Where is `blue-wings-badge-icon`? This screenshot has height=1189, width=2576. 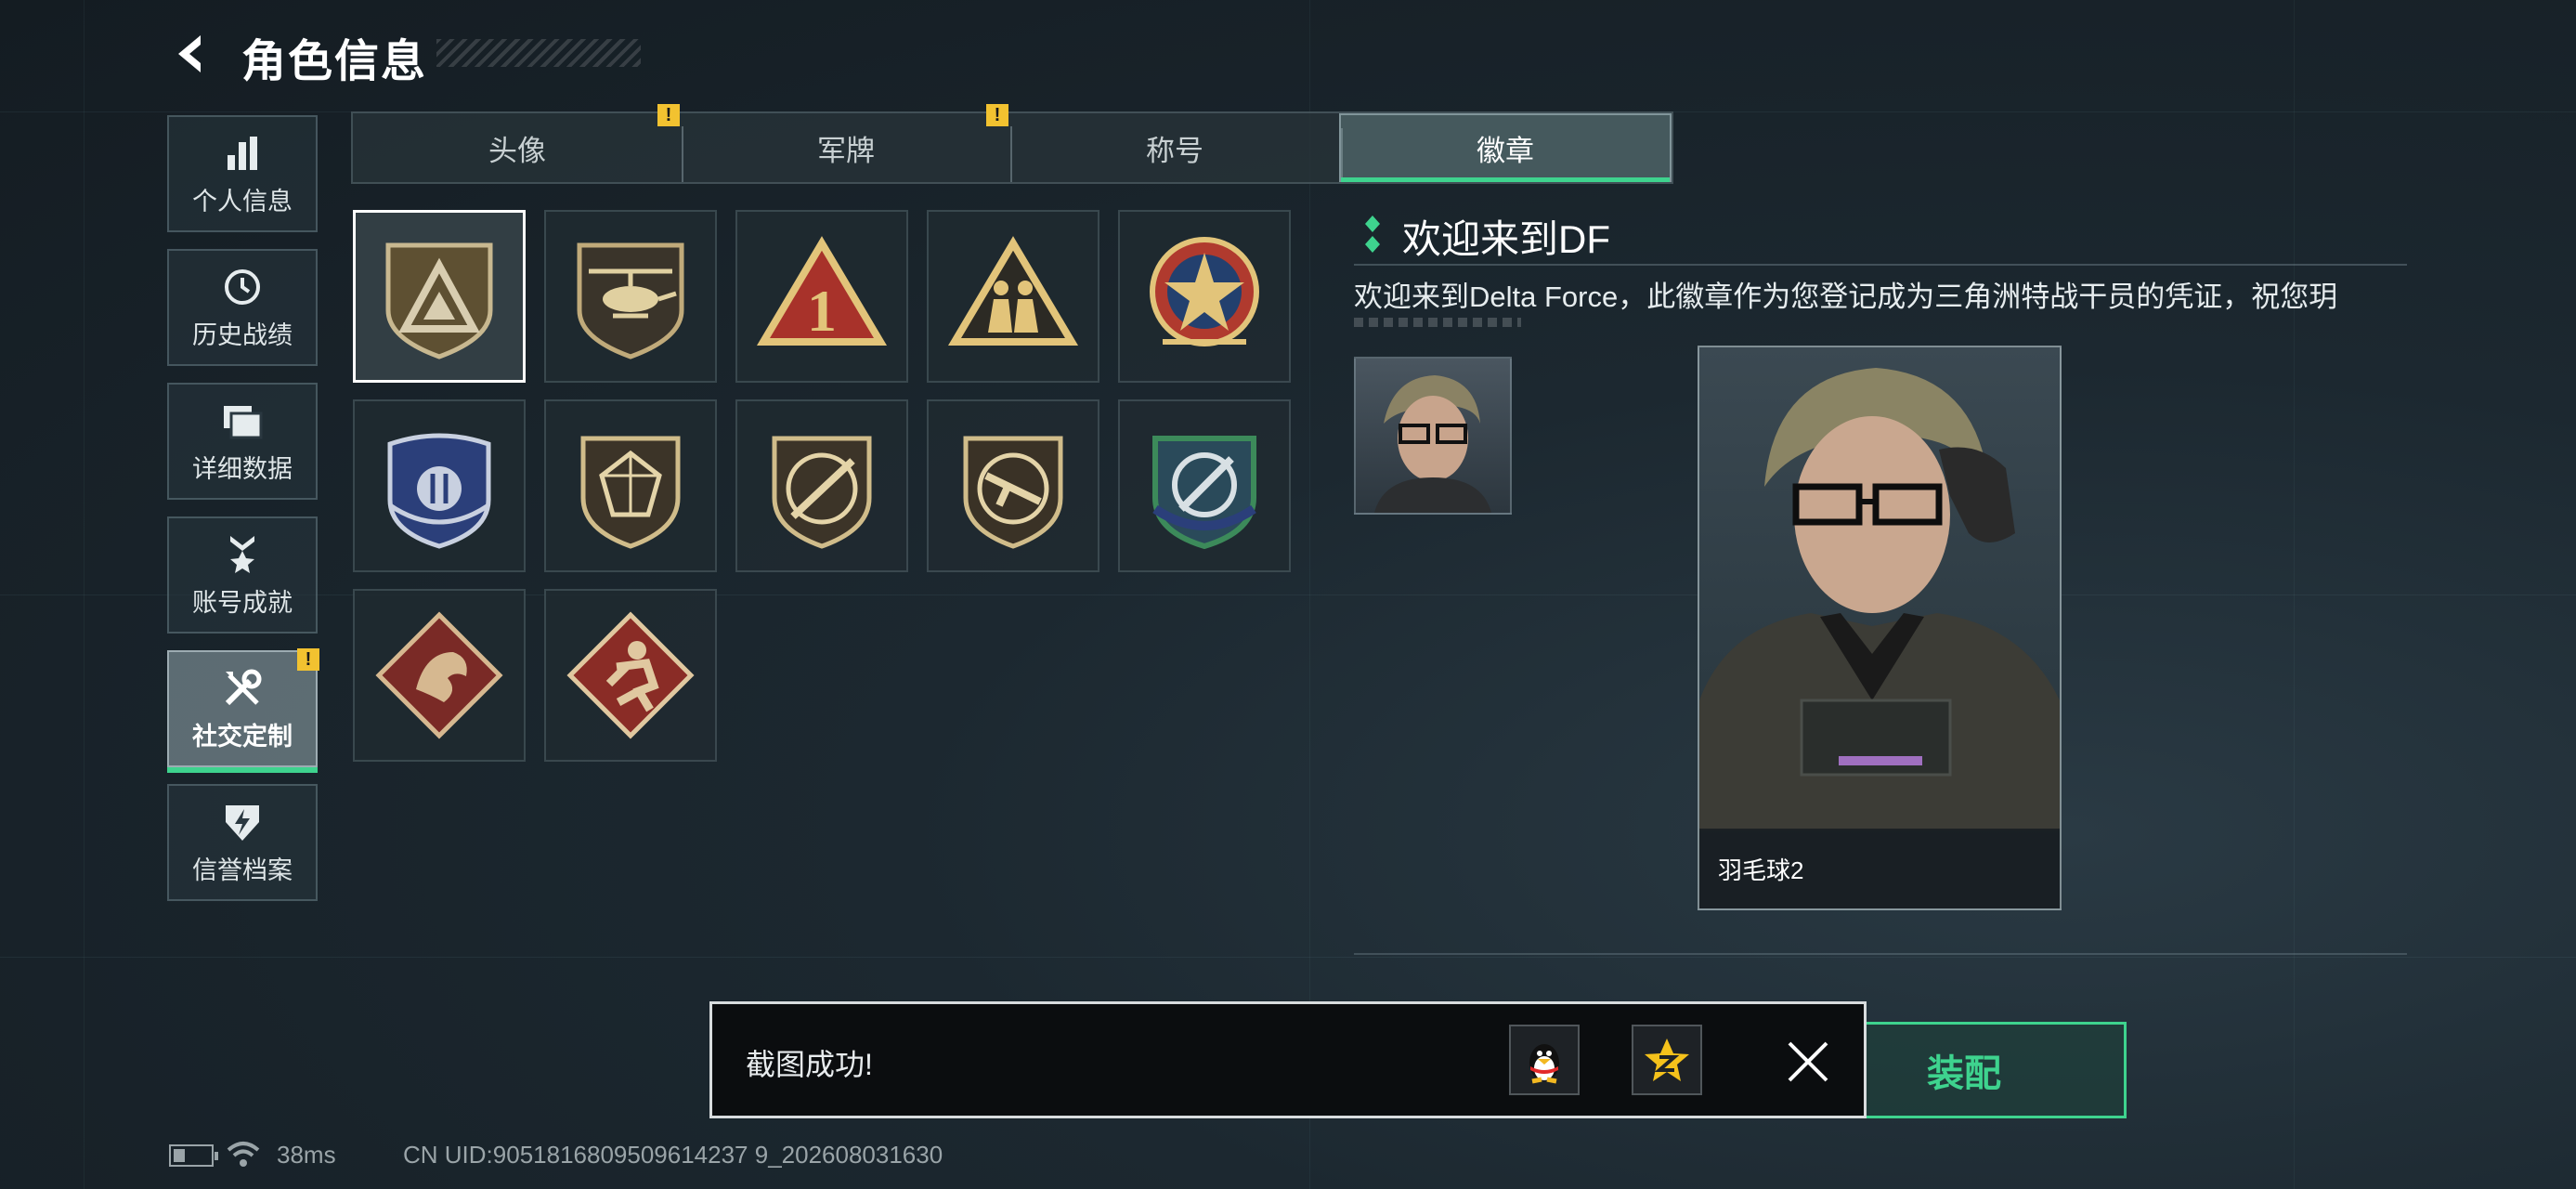
blue-wings-badge-icon is located at coordinates (439, 491).